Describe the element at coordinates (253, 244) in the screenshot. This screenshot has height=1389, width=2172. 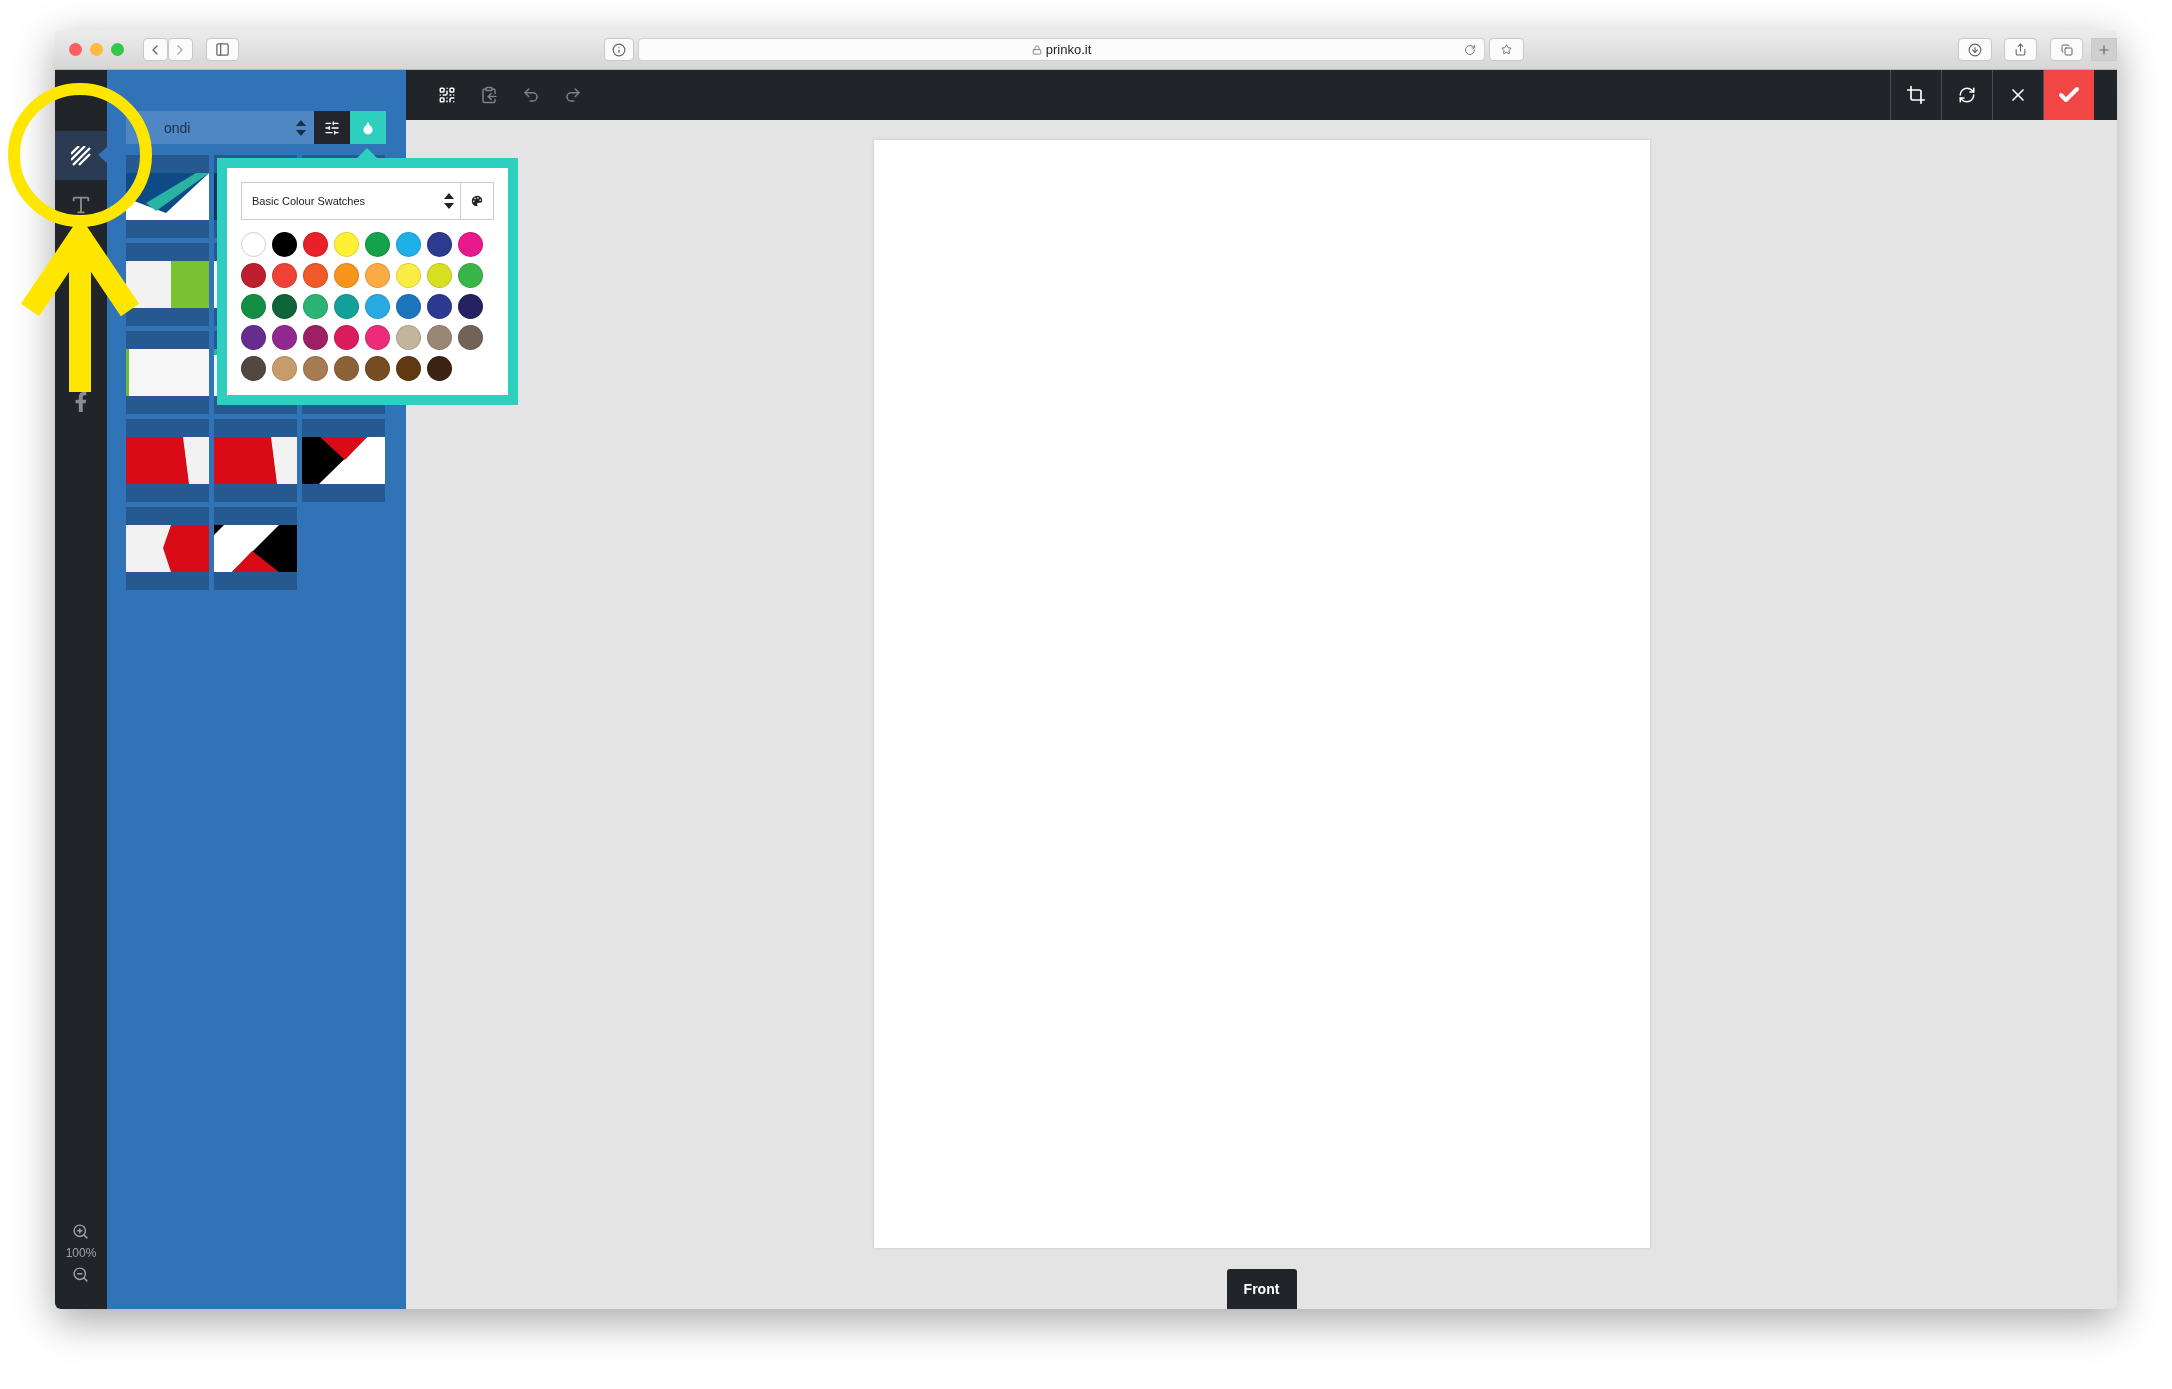
I see `colour-swatch` at that location.